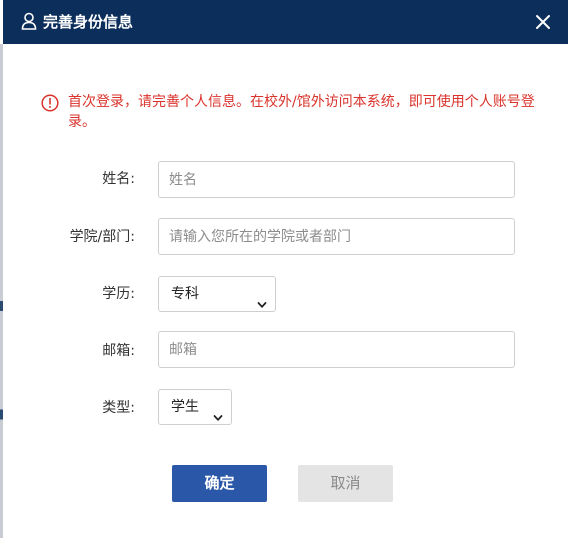 The width and height of the screenshot is (568, 538). I want to click on email-label: 邮箱:, so click(118, 351).